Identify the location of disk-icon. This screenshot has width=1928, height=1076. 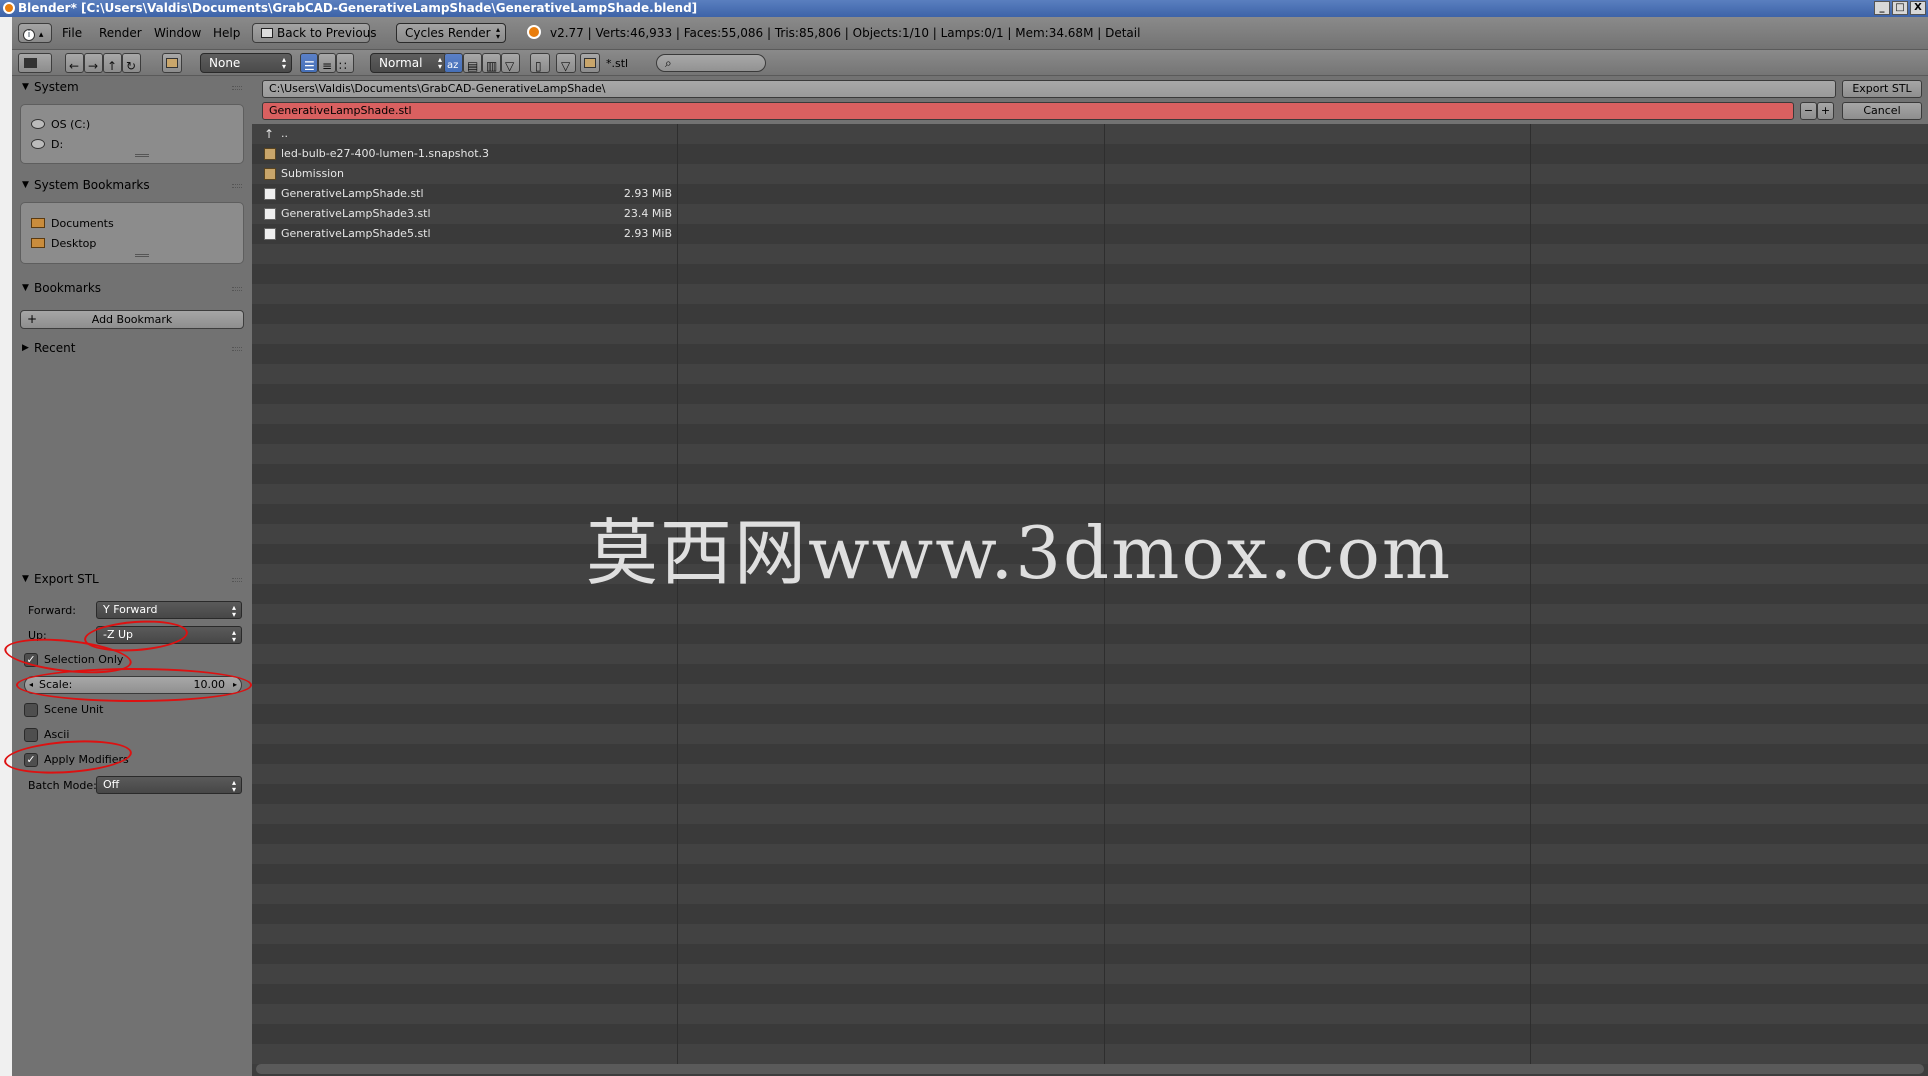
(38, 144).